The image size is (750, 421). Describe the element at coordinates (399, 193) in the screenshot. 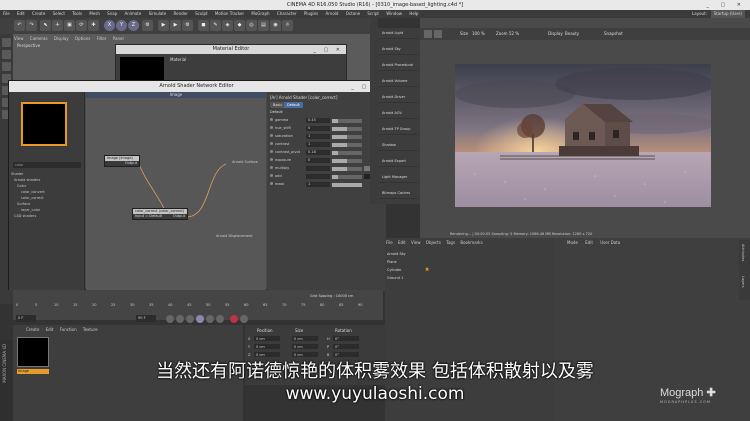

I see `bitmaps-caches-button: Bitmaps Caches` at that location.